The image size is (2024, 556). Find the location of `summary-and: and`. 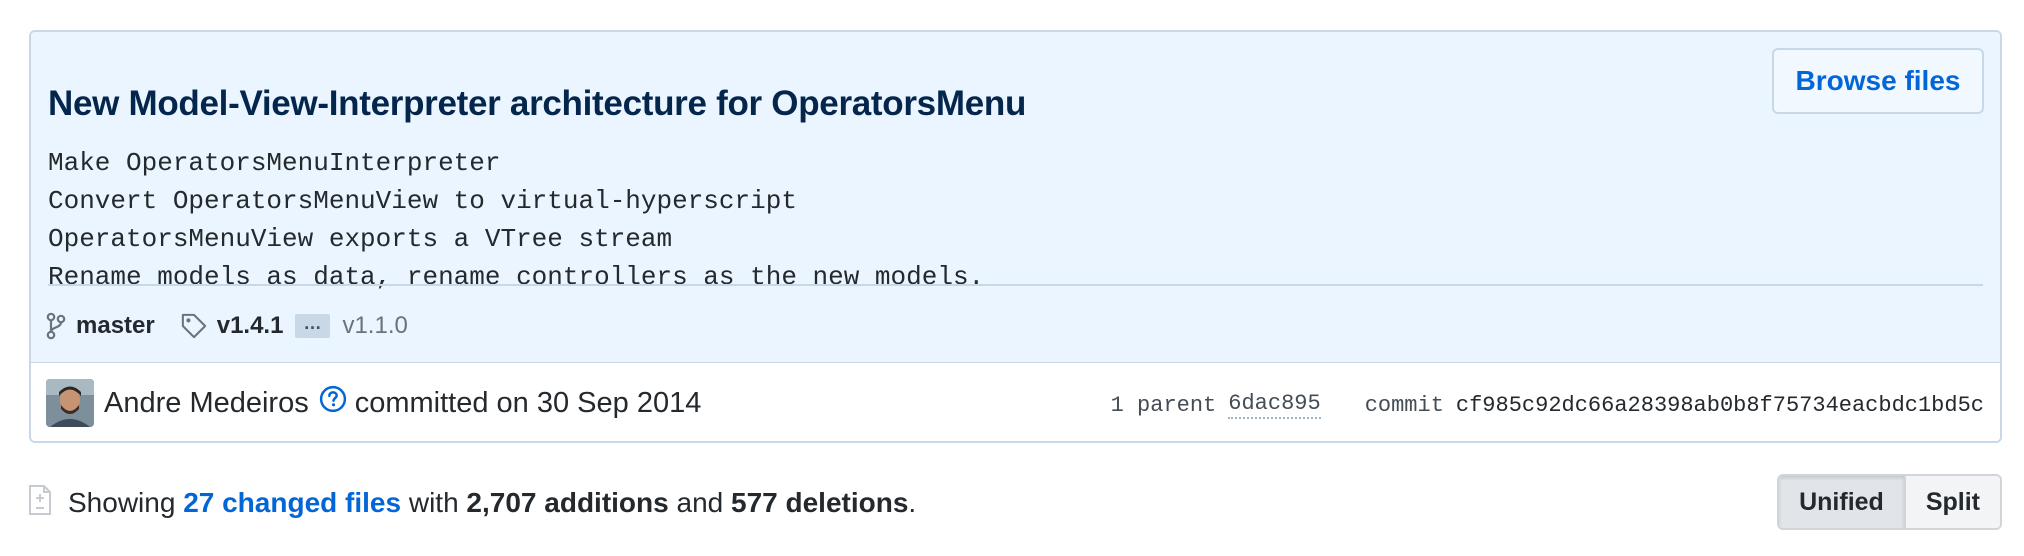

summary-and: and is located at coordinates (699, 502).